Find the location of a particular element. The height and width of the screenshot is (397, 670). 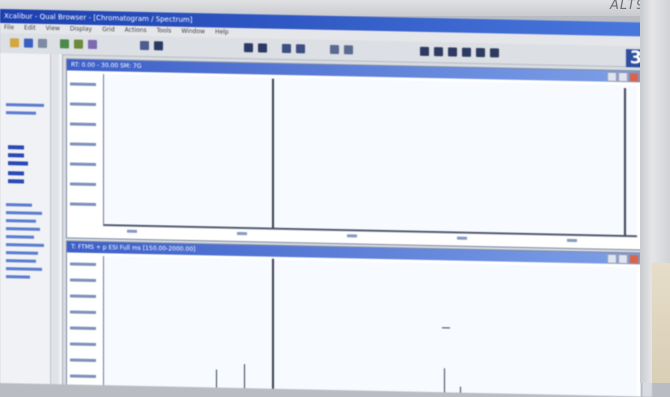

zoom-icon is located at coordinates (64, 44).